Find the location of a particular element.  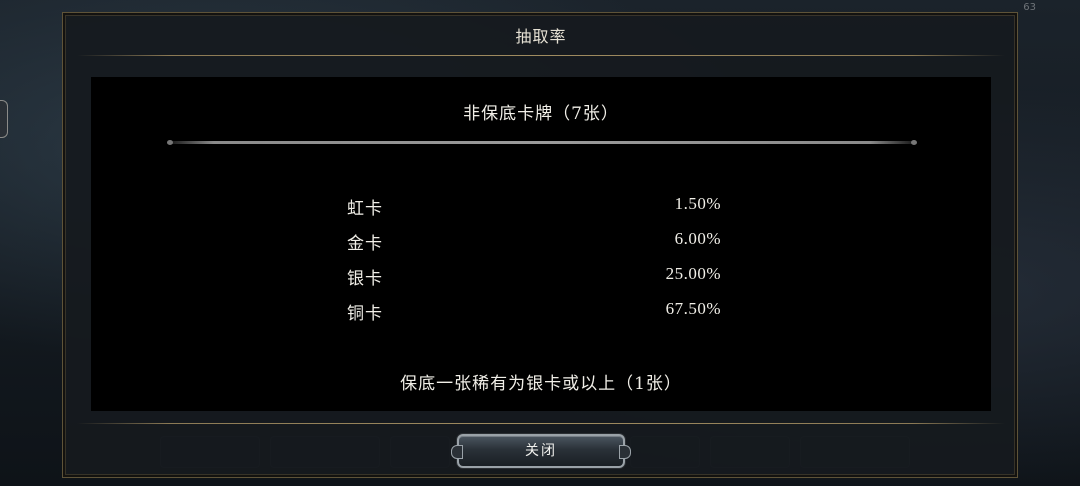

guarantee-note: 保底一张稀有为银卡或以上（1张） is located at coordinates (541, 384).